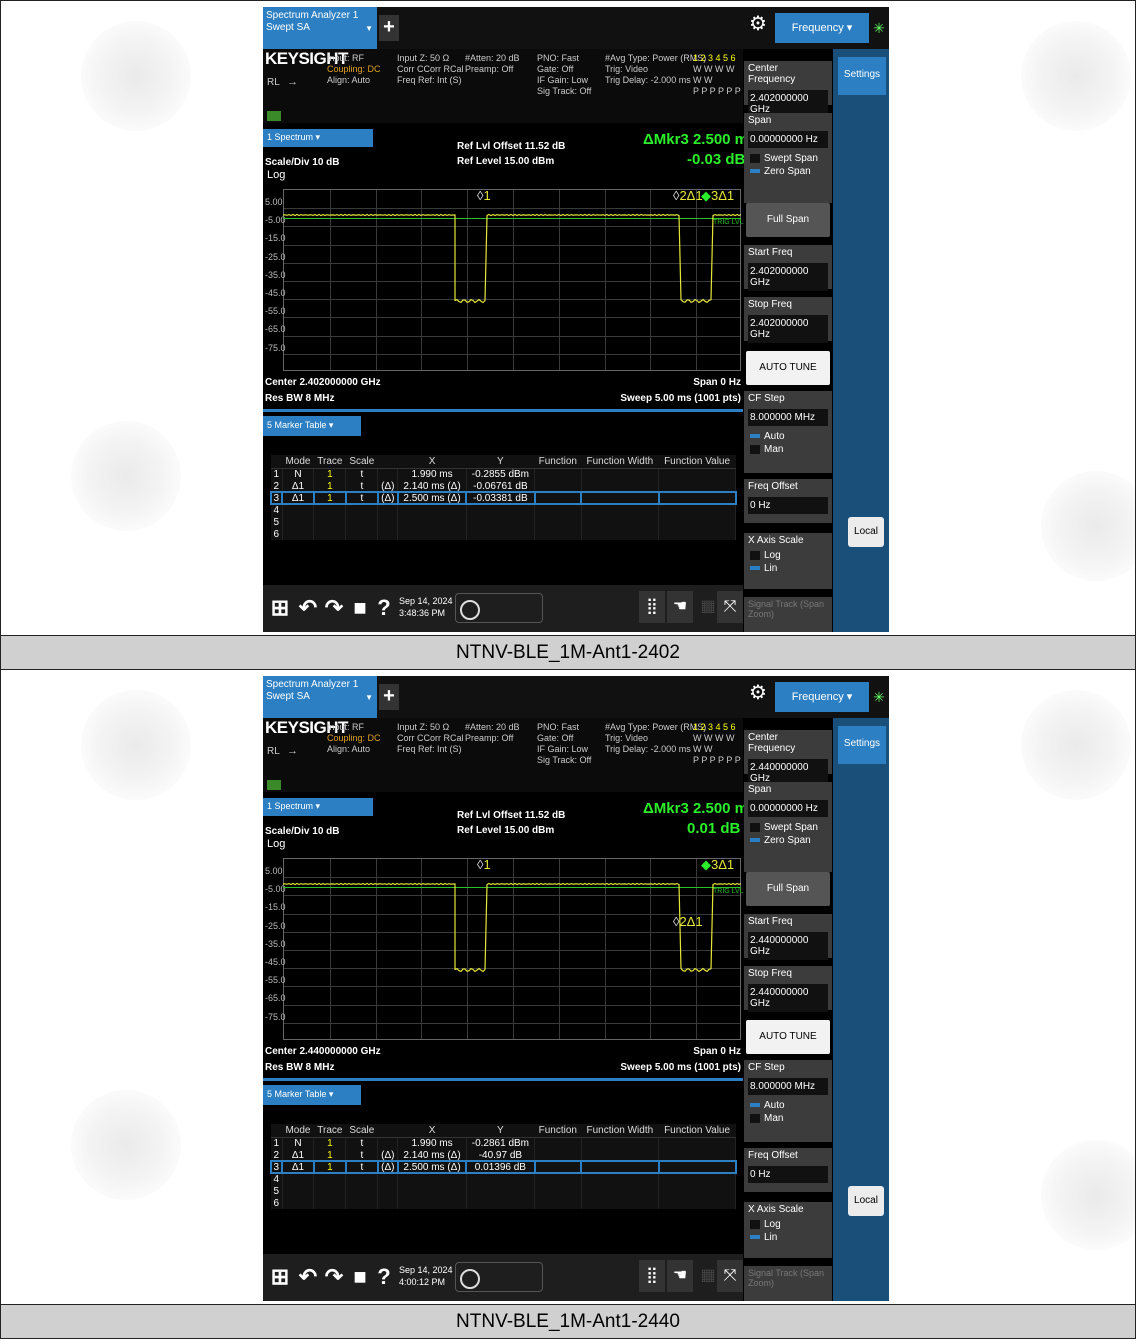  Describe the element at coordinates (788, 139) in the screenshot. I see `softkey-value: 0.00000000 Hz` at that location.